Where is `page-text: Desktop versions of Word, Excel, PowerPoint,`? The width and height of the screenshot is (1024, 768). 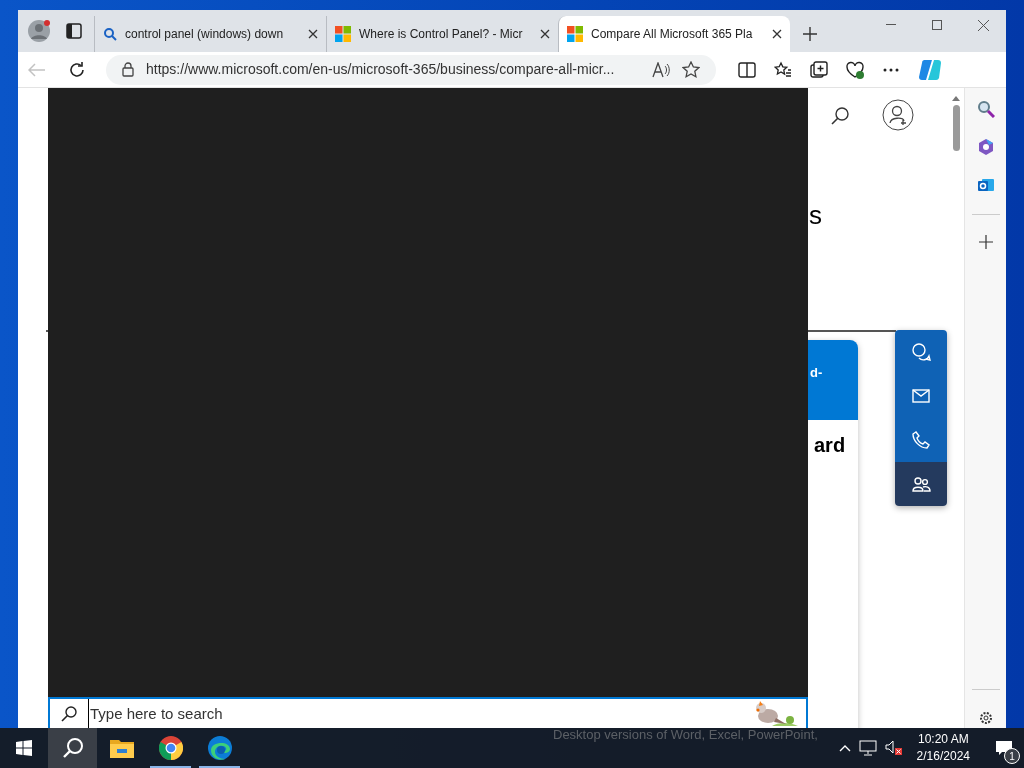
page-text: Desktop versions of Word, Excel, PowerPoint, is located at coordinates (685, 735).